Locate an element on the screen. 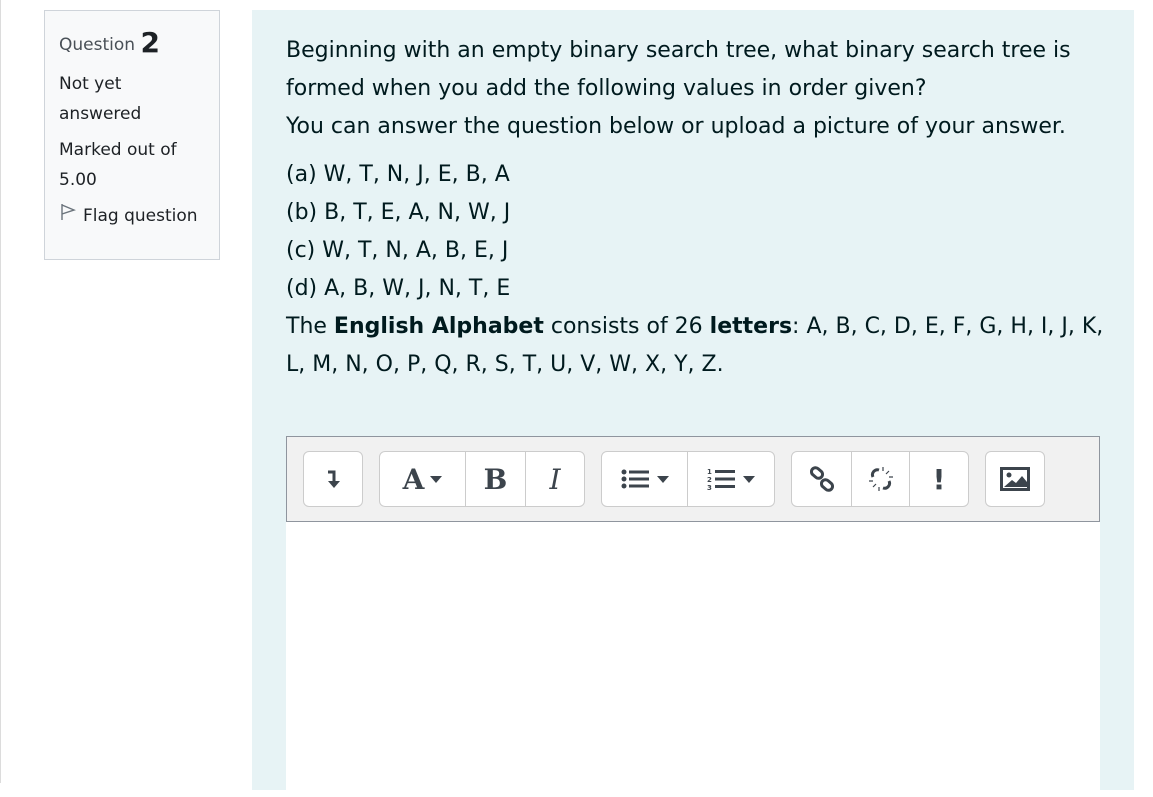 The image size is (1153, 797). font-style-icon: A is located at coordinates (413, 479).